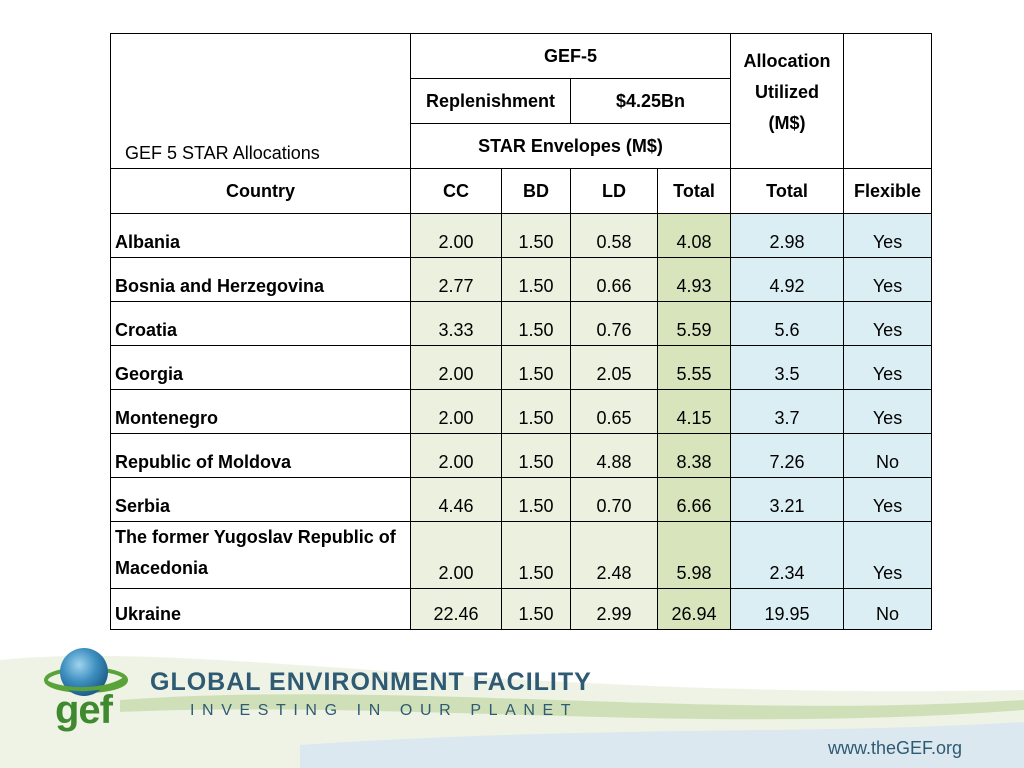 The width and height of the screenshot is (1024, 768). Describe the element at coordinates (787, 455) in the screenshot. I see `utilized-cell: 7.26` at that location.